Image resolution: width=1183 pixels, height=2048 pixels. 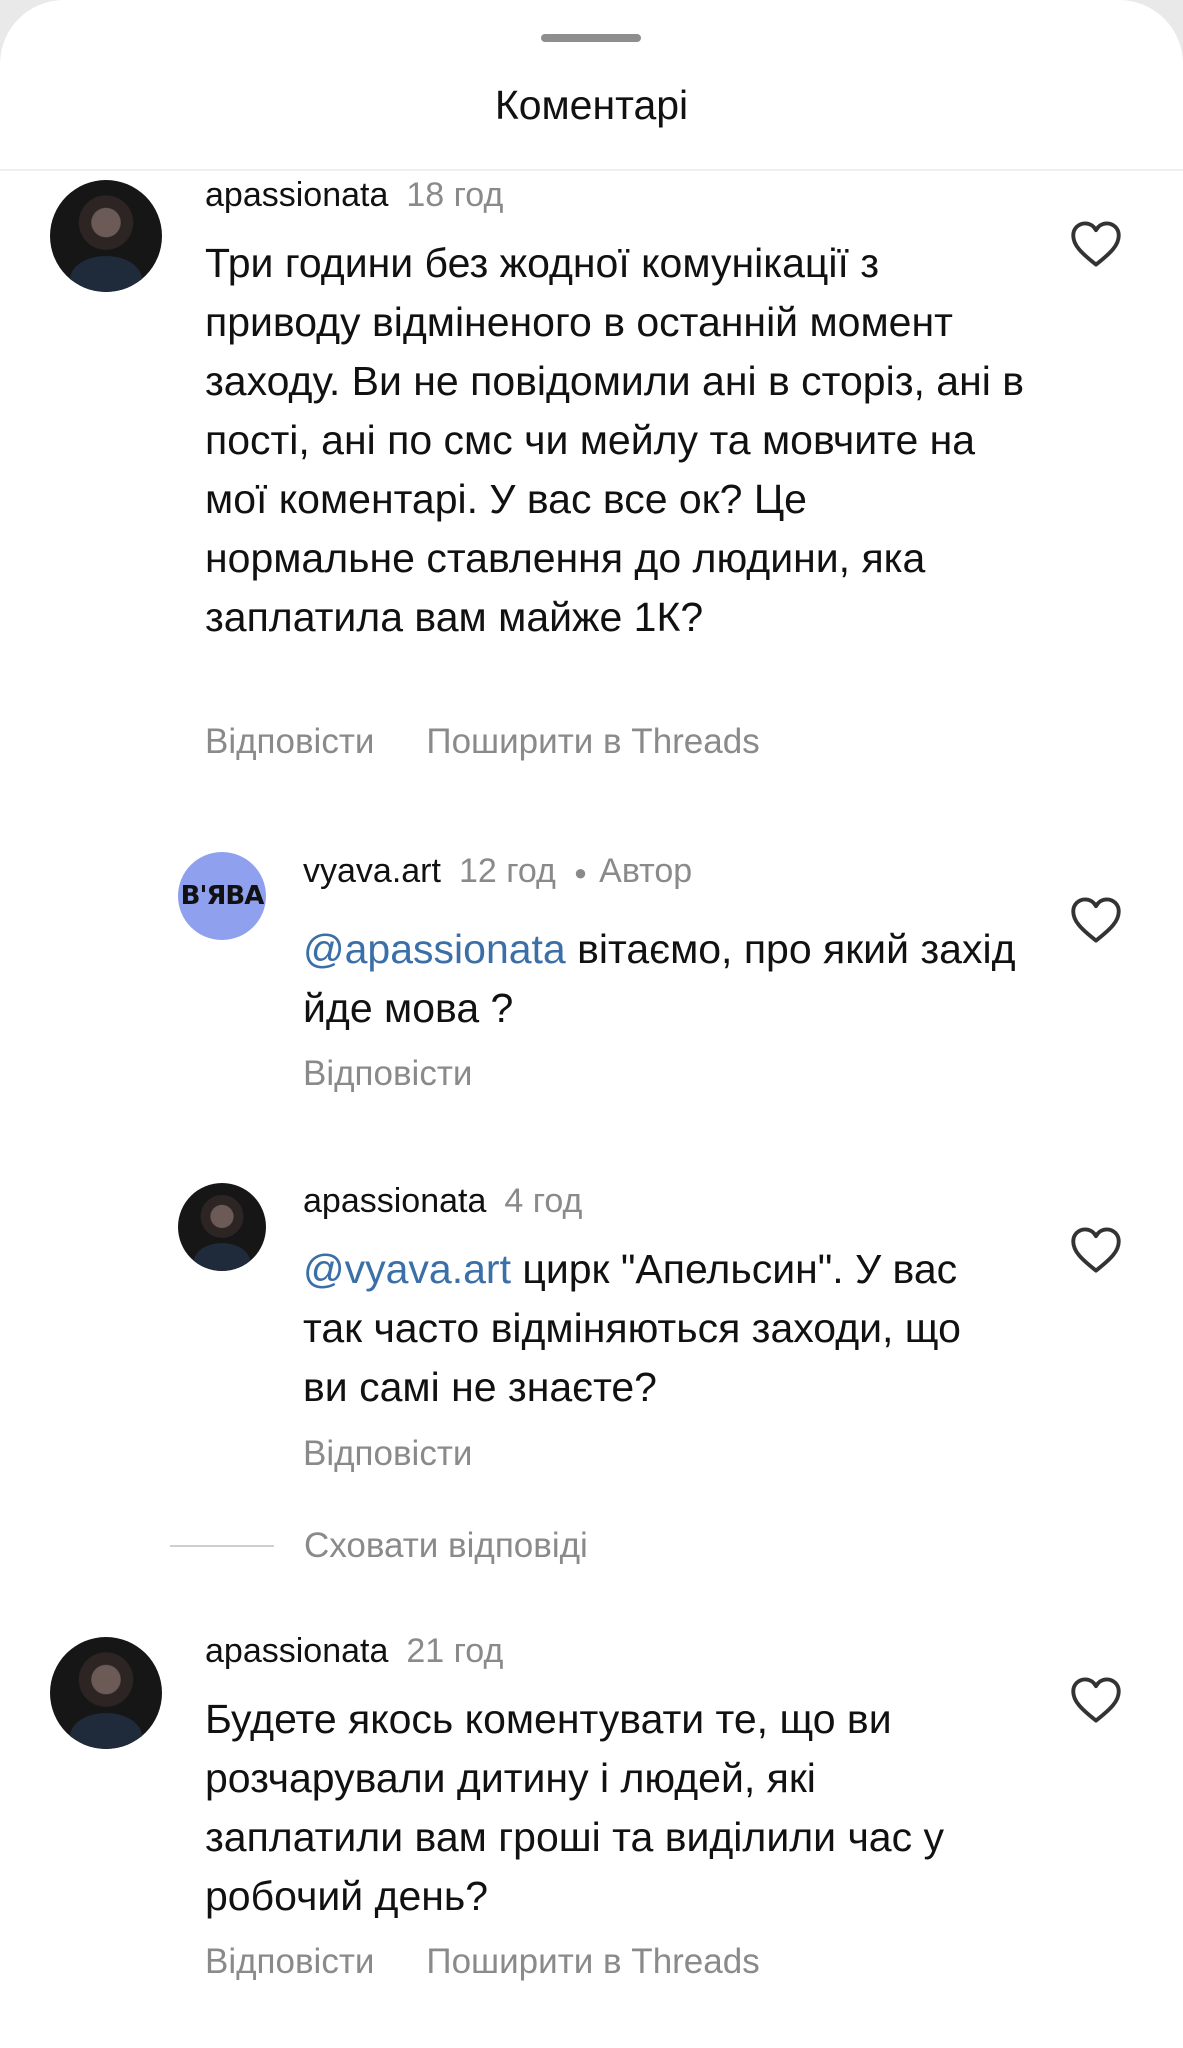 I want to click on comment-meta: apassionata 4 год, so click(x=442, y=1201).